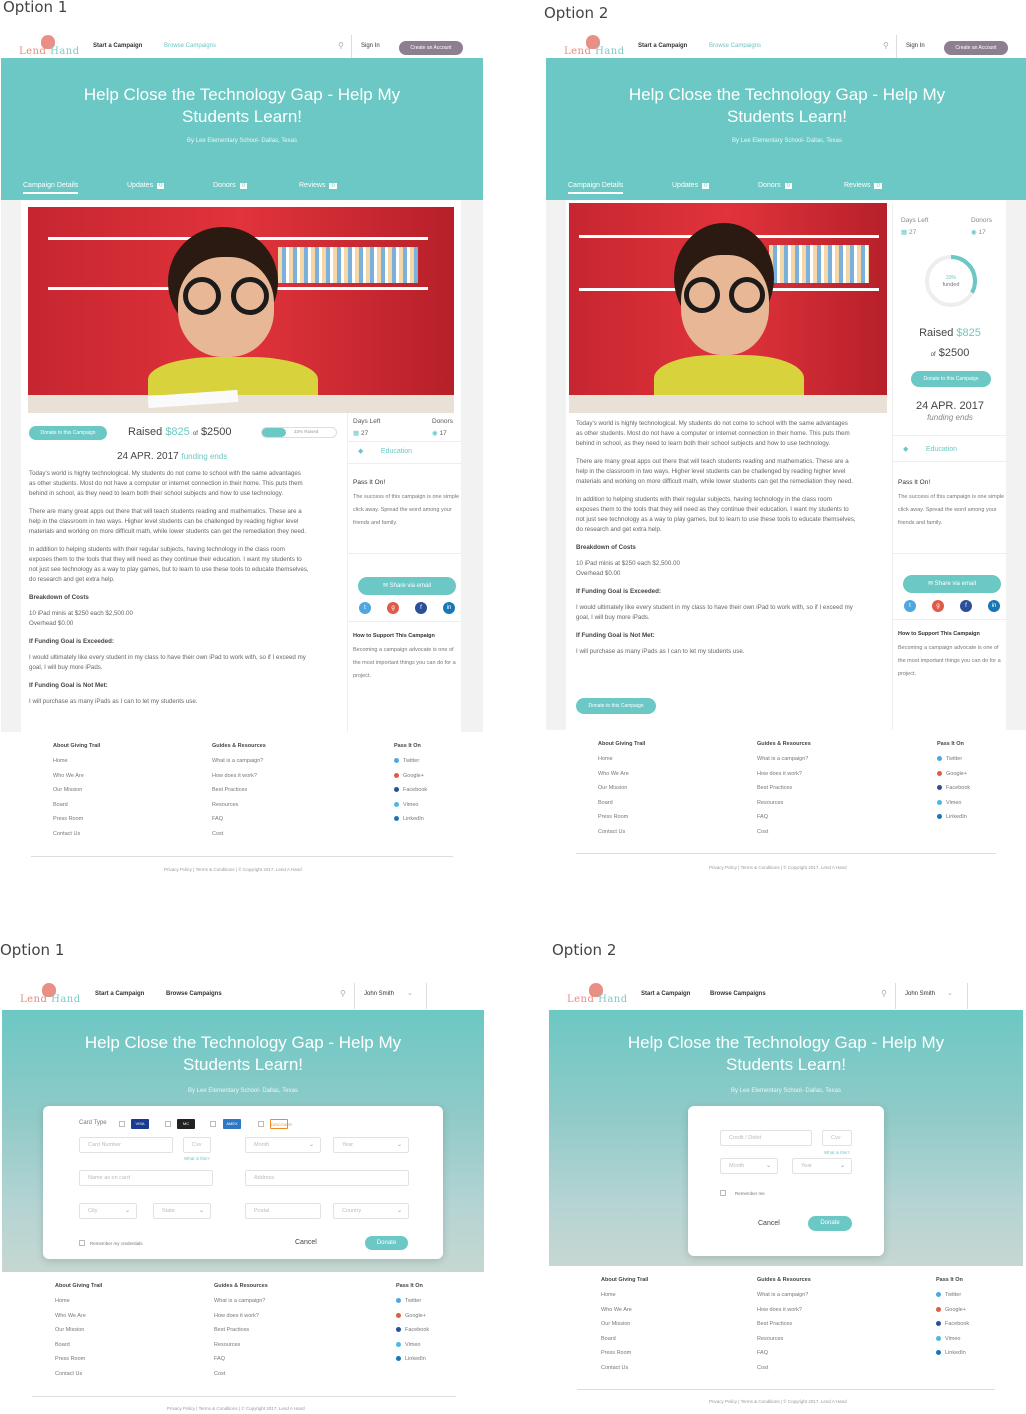 The image size is (1026, 1414). Describe the element at coordinates (371, 1211) in the screenshot. I see `country-select: Country ⌄` at that location.